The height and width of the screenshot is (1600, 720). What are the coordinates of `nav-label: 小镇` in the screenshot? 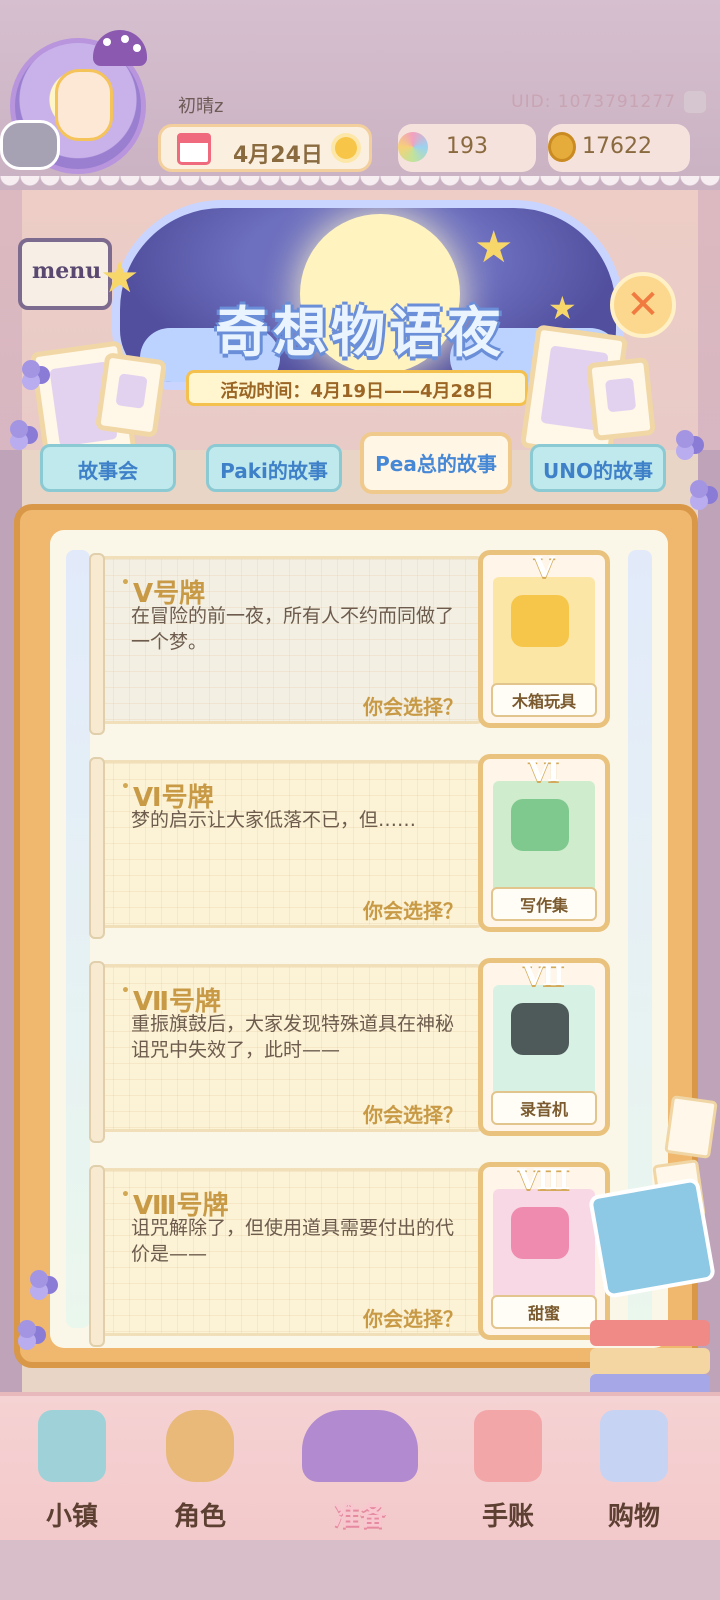 It's located at (71, 1517).